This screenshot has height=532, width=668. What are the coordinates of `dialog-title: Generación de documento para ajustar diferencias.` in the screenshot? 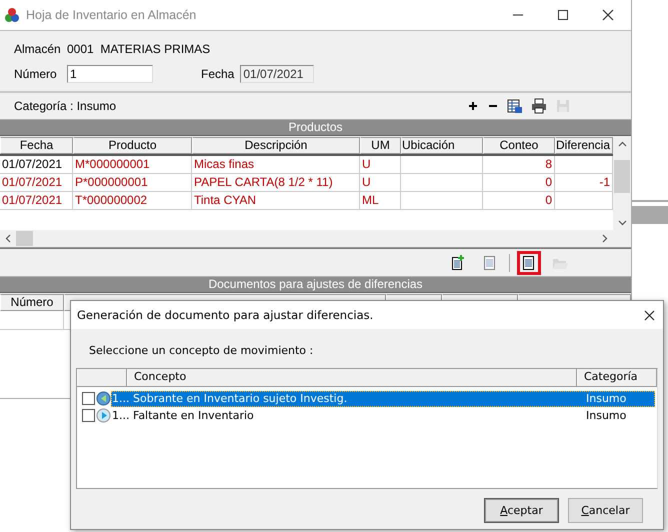 It's located at (225, 315).